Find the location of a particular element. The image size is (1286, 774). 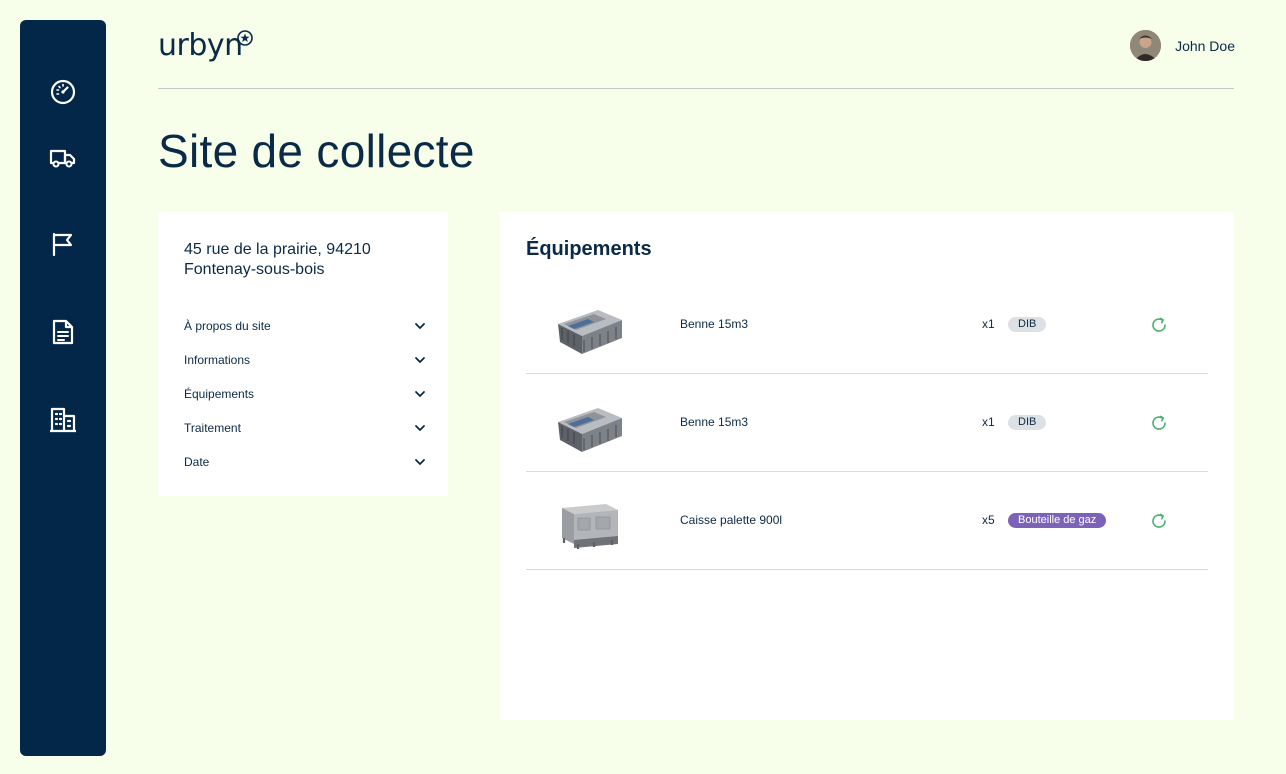

equipment-row: Caisse palette 900l x5 Bouteille de gaz is located at coordinates (867, 521).